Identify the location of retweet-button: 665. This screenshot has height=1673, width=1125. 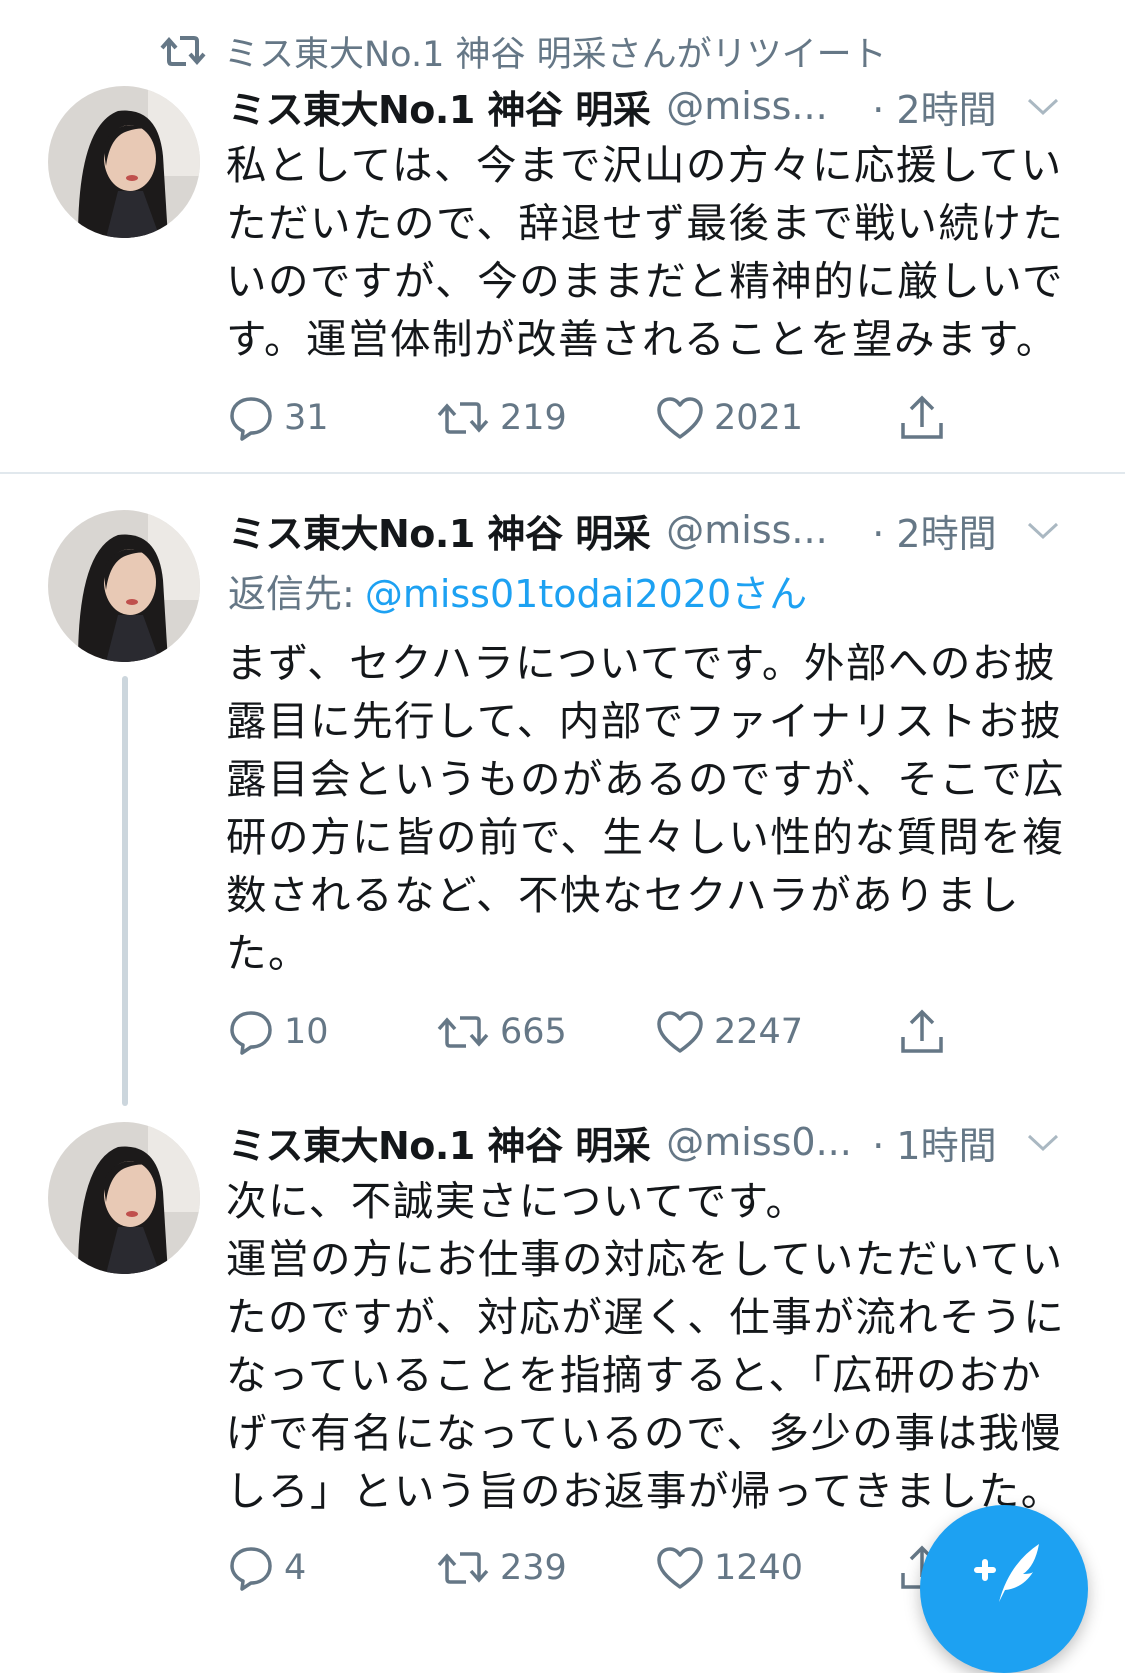
(501, 1032).